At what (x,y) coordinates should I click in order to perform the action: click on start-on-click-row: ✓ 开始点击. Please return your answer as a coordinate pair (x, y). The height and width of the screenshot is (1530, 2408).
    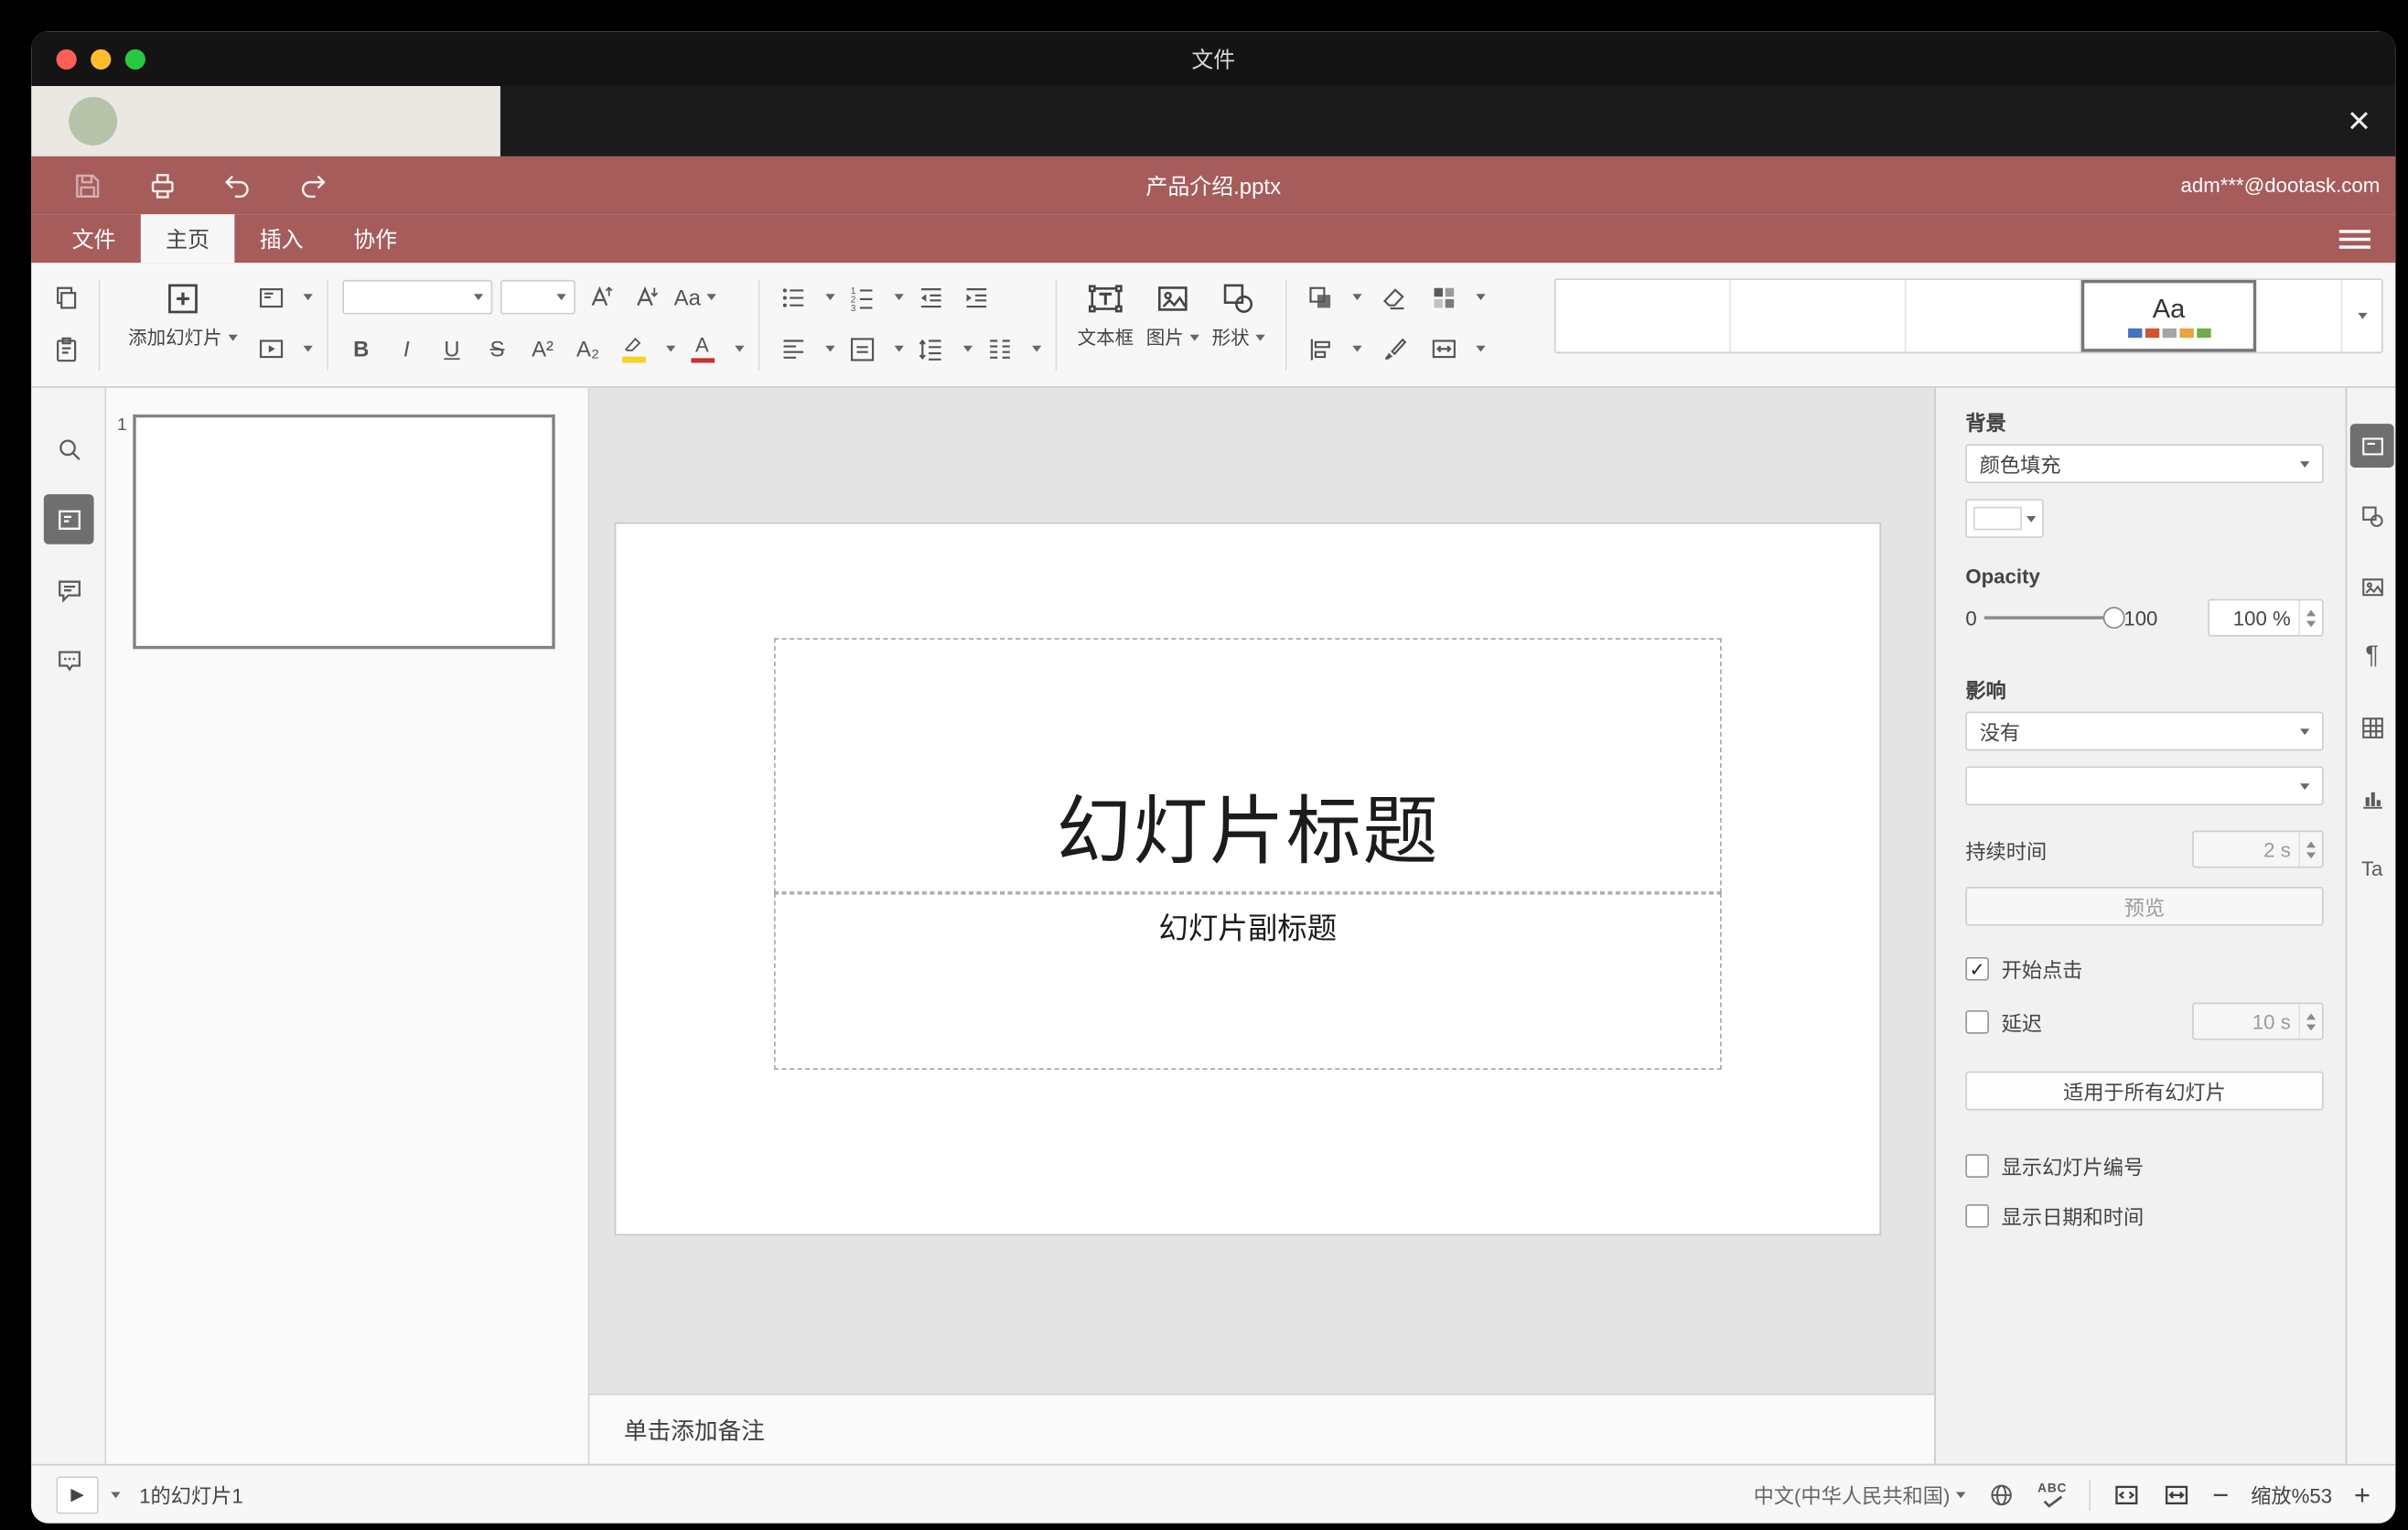
    Looking at the image, I should click on (2144, 969).